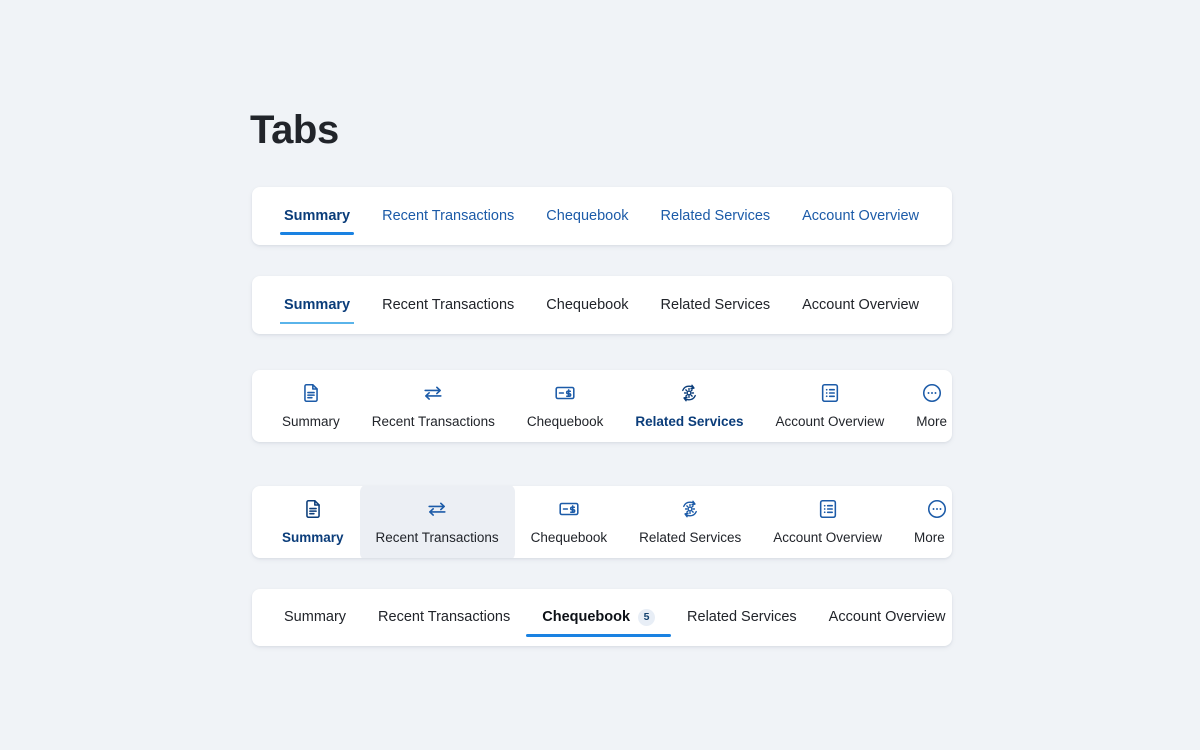  Describe the element at coordinates (647, 617) in the screenshot. I see `status-badge: 5` at that location.